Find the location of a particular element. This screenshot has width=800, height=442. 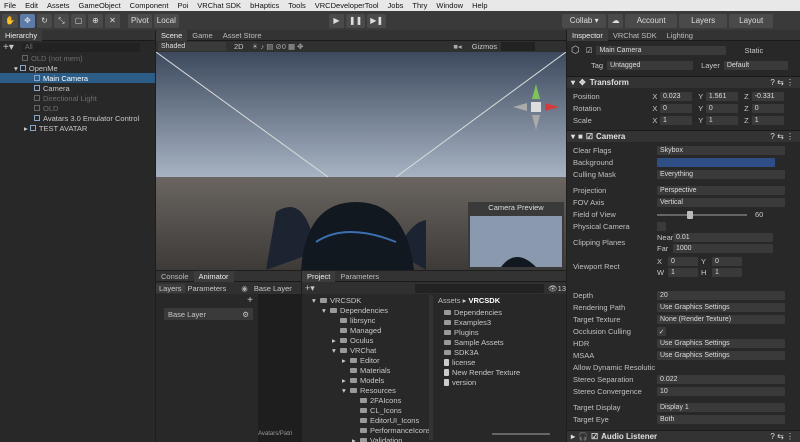

project-file: Dependencies is located at coordinates (482, 312).